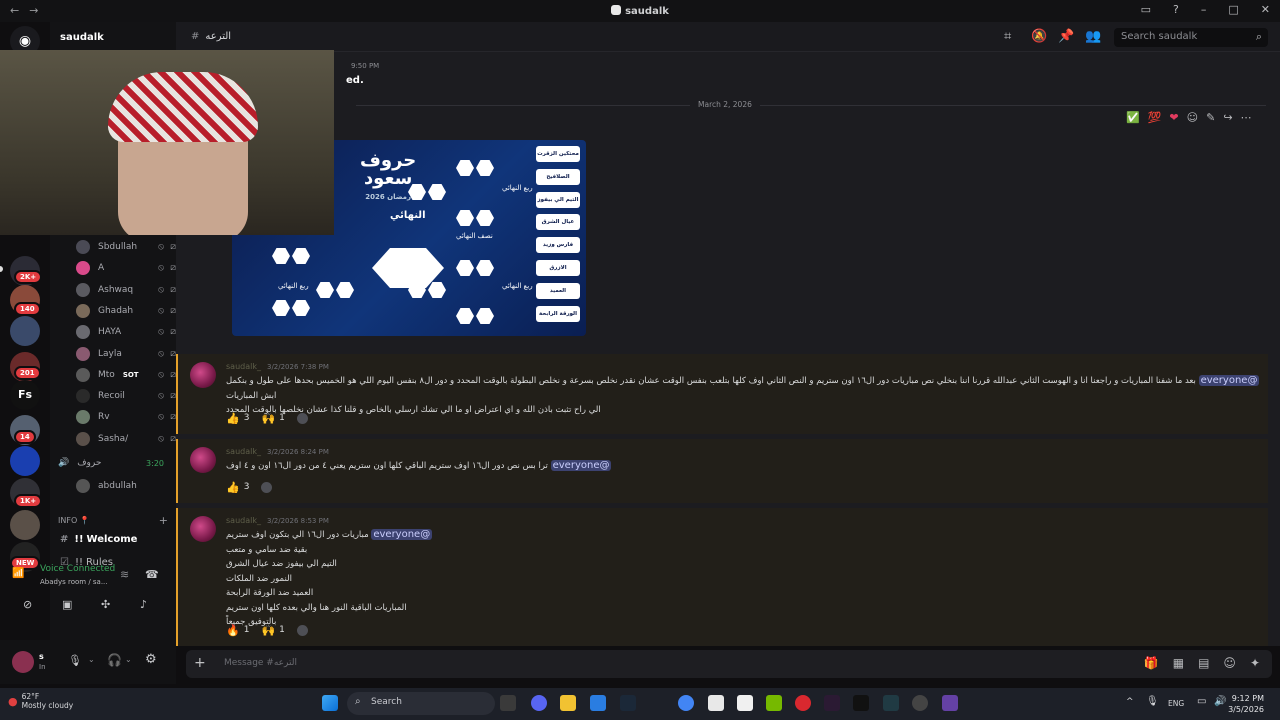  I want to click on close-button: ✕, so click(1265, 9).